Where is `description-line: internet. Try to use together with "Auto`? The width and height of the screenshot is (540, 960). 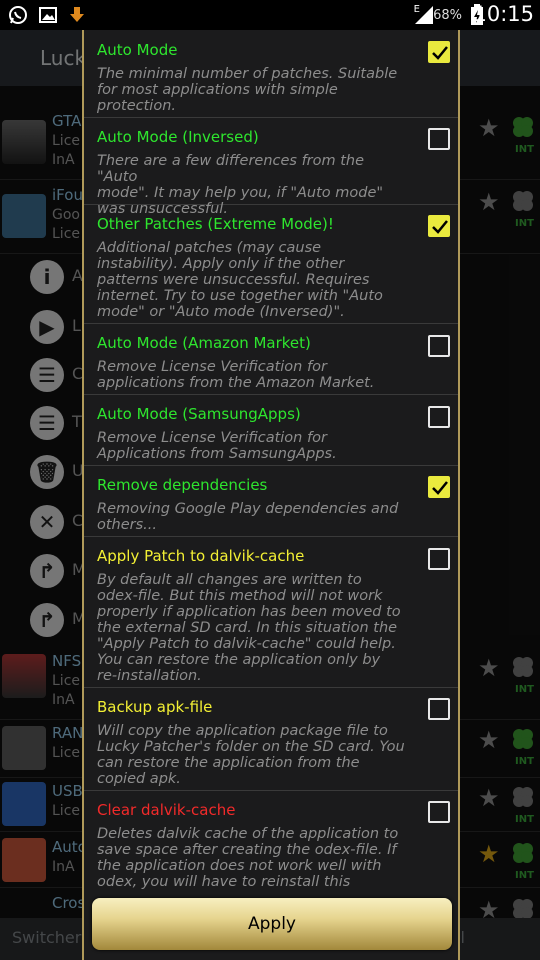
description-line: internet. Try to use together with "Auto is located at coordinates (240, 296).